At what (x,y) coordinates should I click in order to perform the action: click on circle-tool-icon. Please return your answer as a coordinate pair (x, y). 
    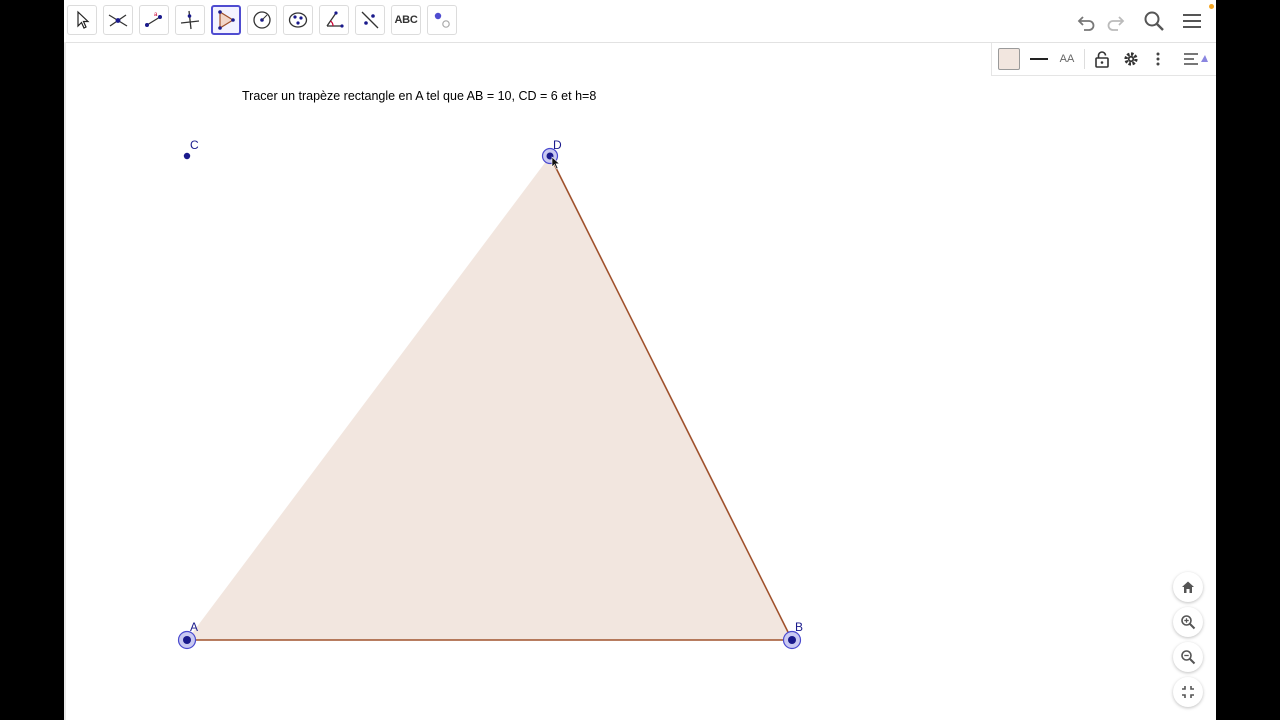
    Looking at the image, I should click on (262, 20).